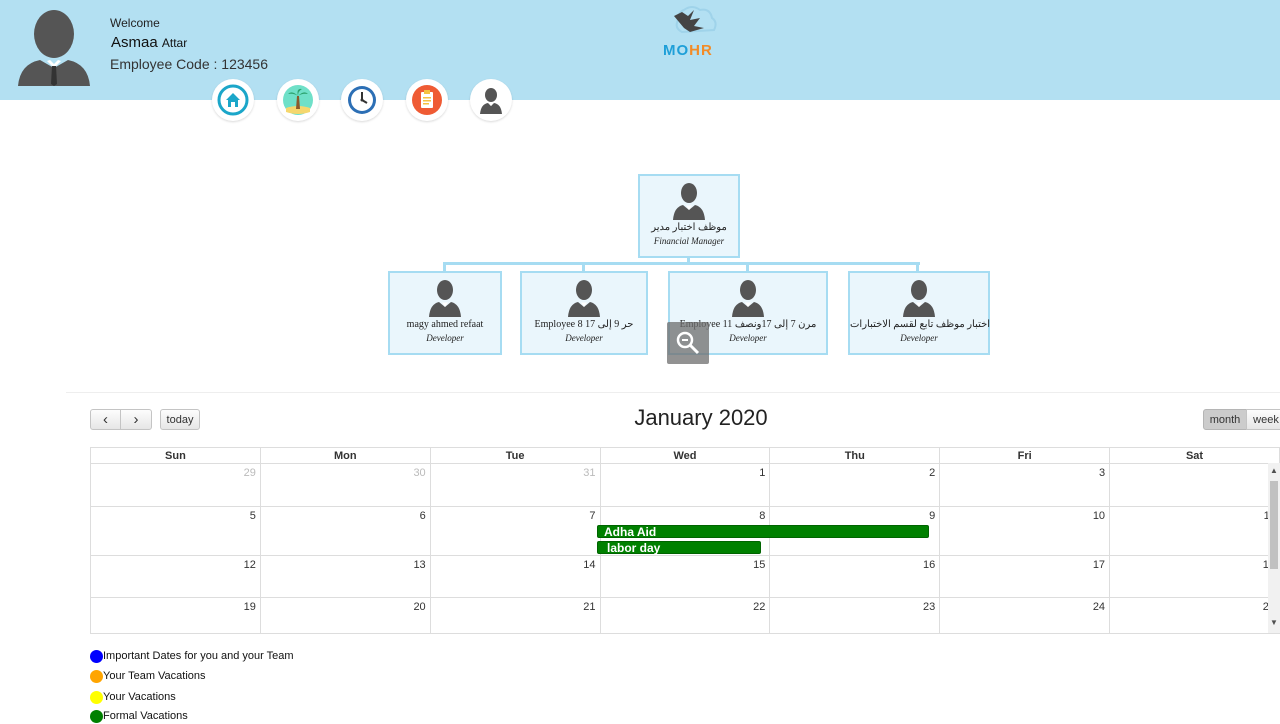 The width and height of the screenshot is (1280, 724). What do you see at coordinates (681, 263) in the screenshot?
I see `connector-line` at bounding box center [681, 263].